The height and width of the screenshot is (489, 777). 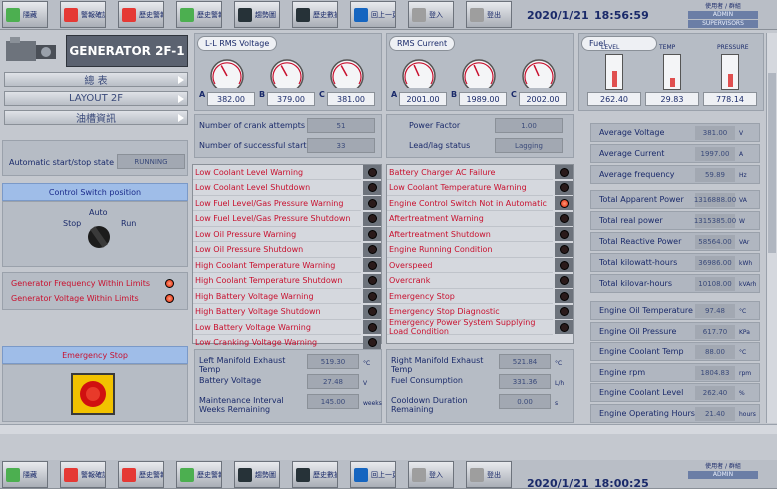 What do you see at coordinates (741, 154) in the screenshot?
I see `summary-unit: A` at bounding box center [741, 154].